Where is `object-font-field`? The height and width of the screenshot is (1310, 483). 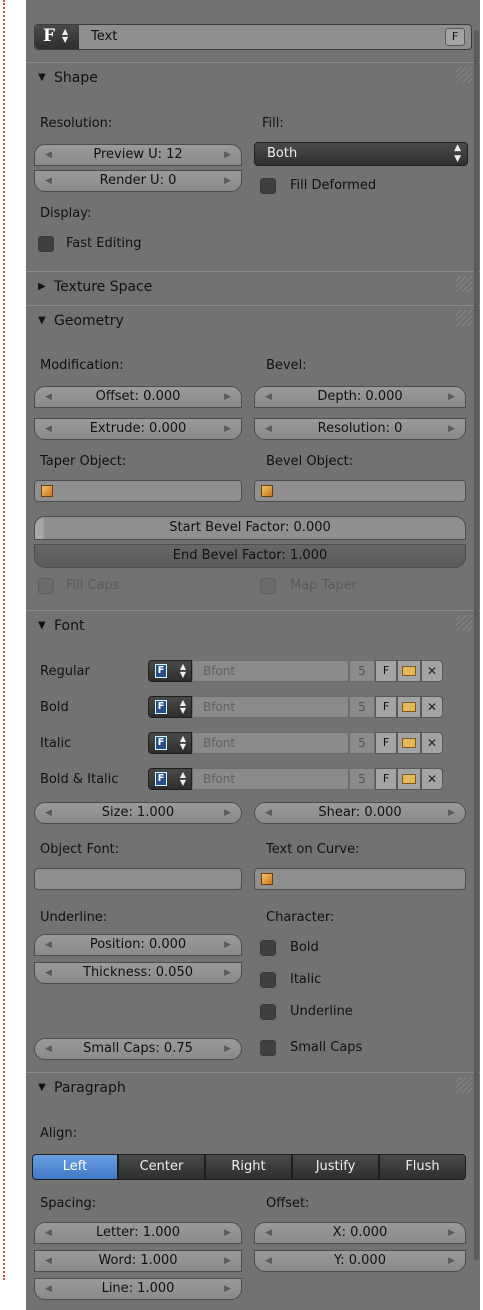
object-font-field is located at coordinates (138, 879).